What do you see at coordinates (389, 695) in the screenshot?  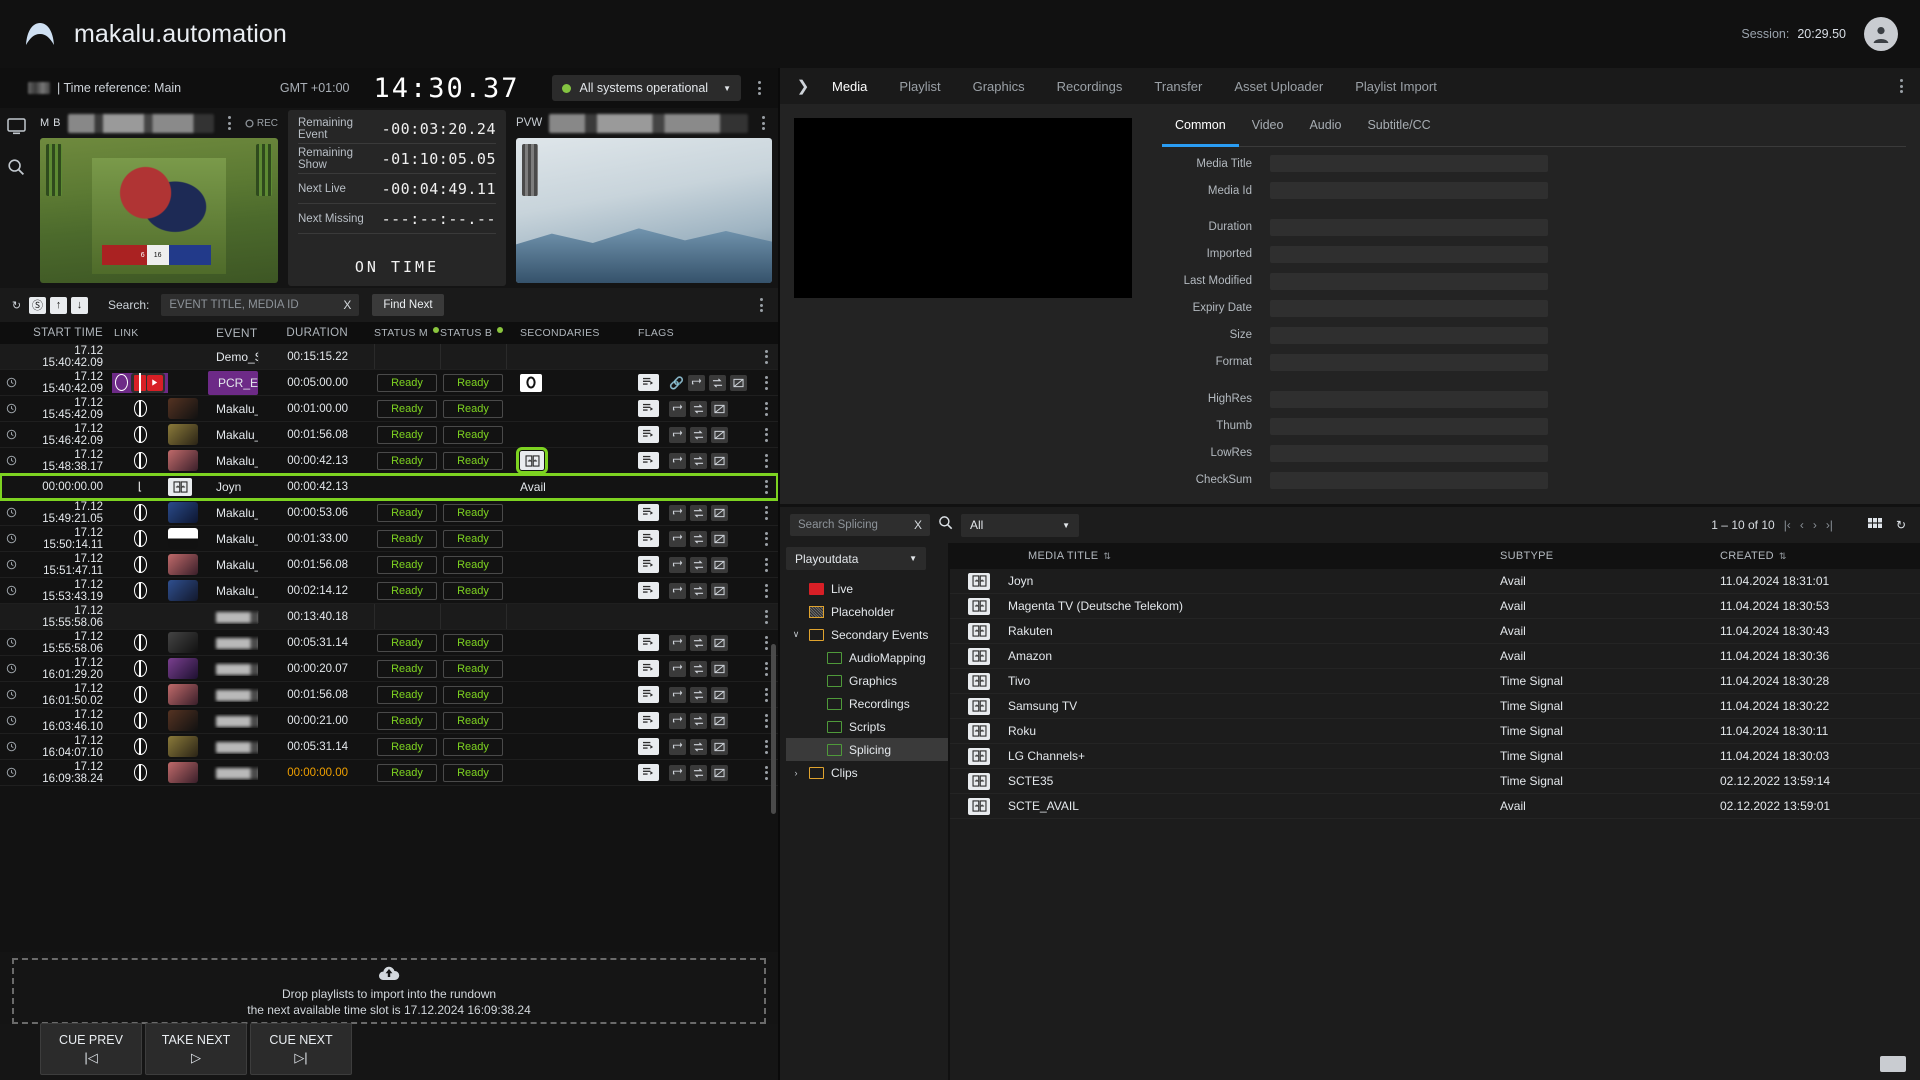 I see `rundown-row: 17.12 16:01:50.02 00:01:56.08 Ready Ready` at bounding box center [389, 695].